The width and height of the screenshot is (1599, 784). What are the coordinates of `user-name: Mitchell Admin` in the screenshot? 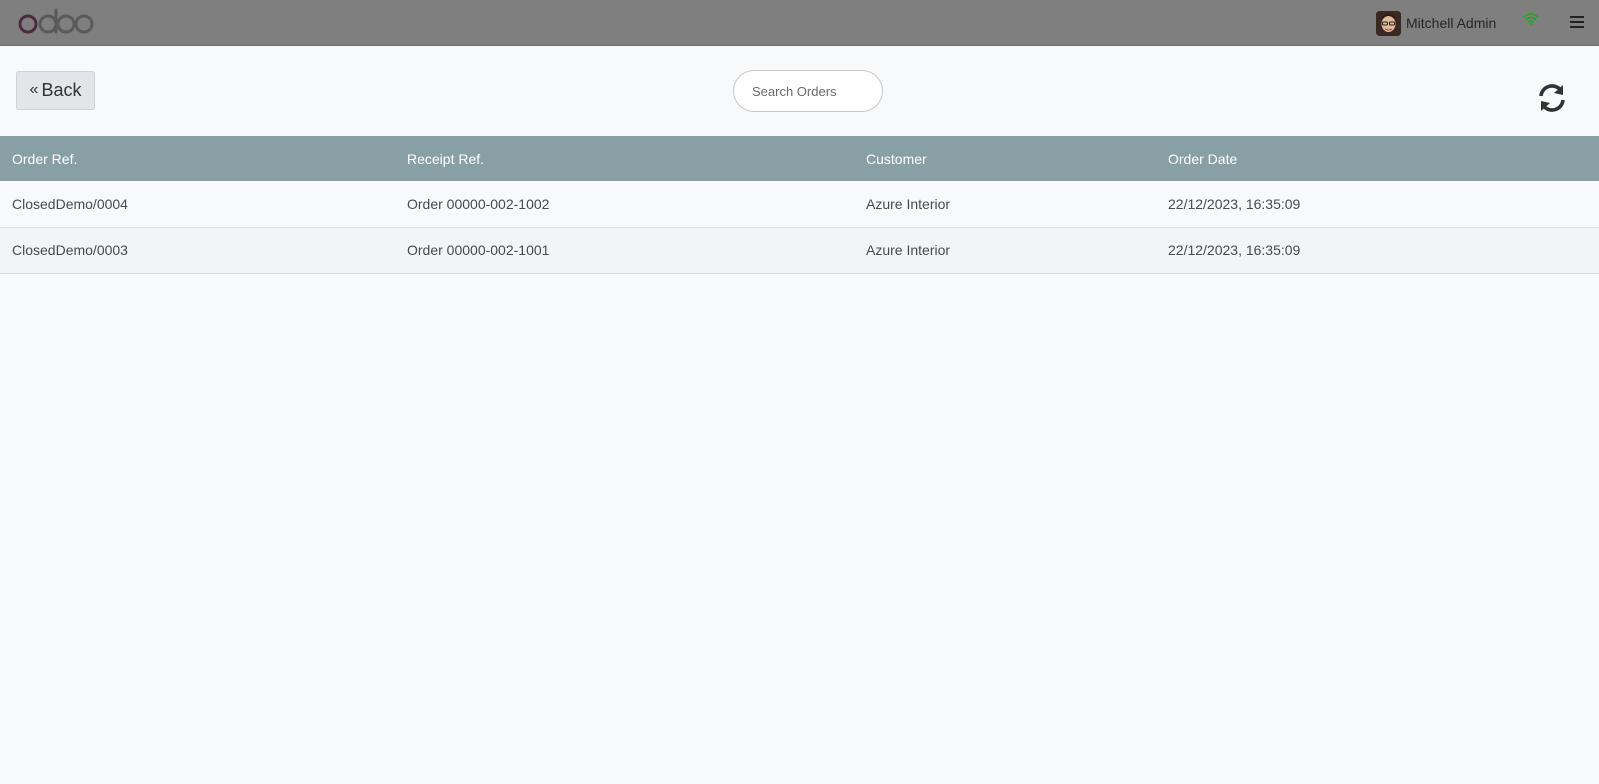 It's located at (1451, 23).